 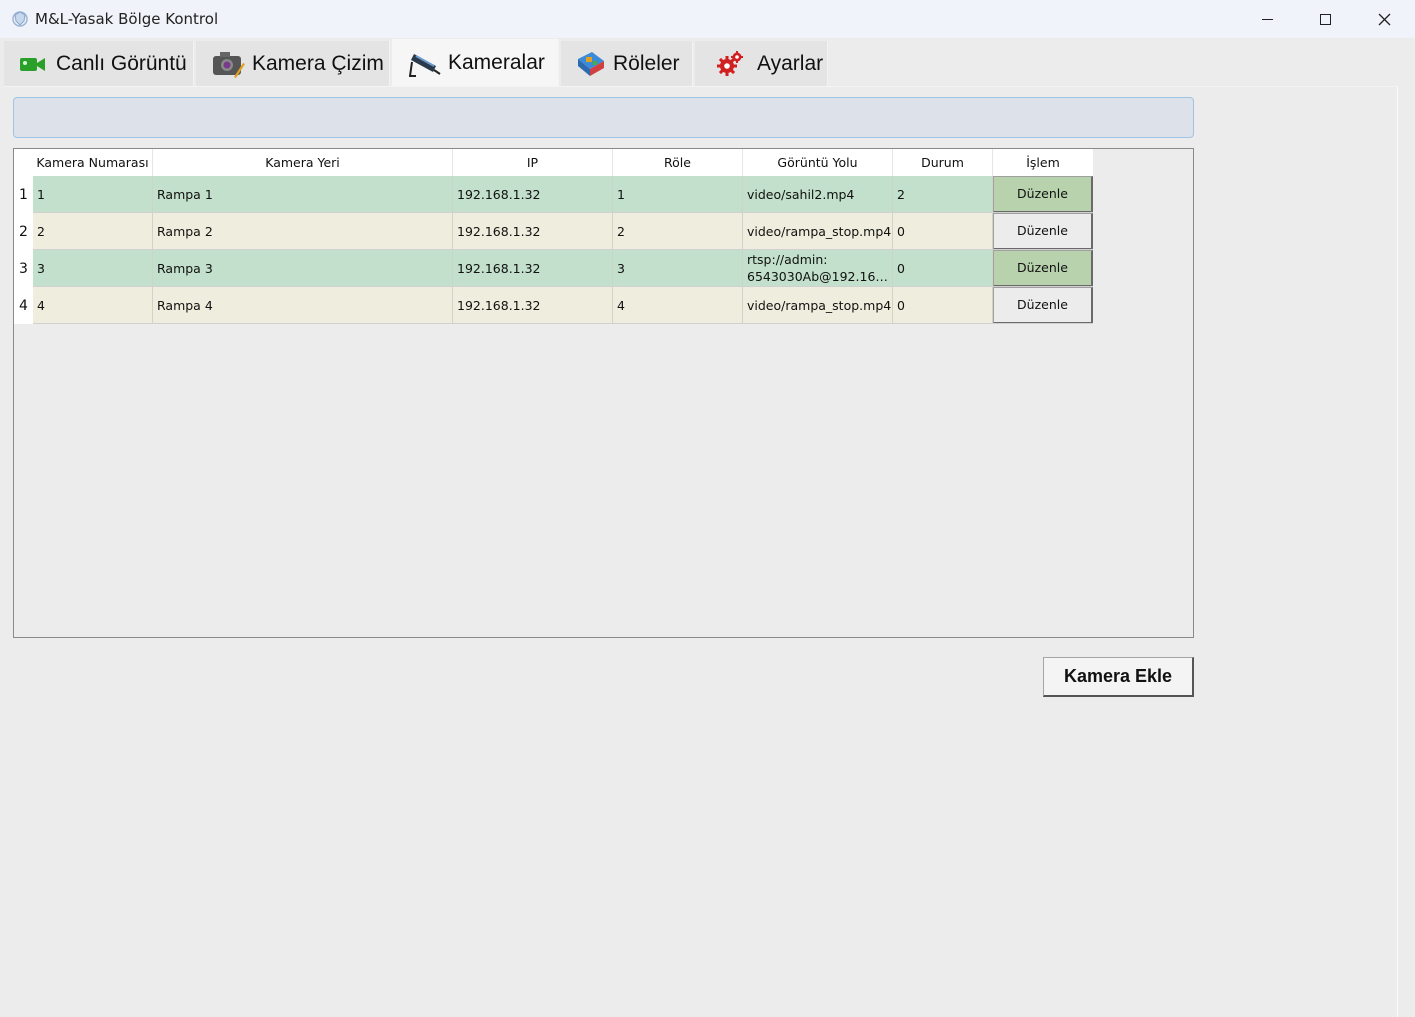 I want to click on close-button, so click(x=1384, y=19).